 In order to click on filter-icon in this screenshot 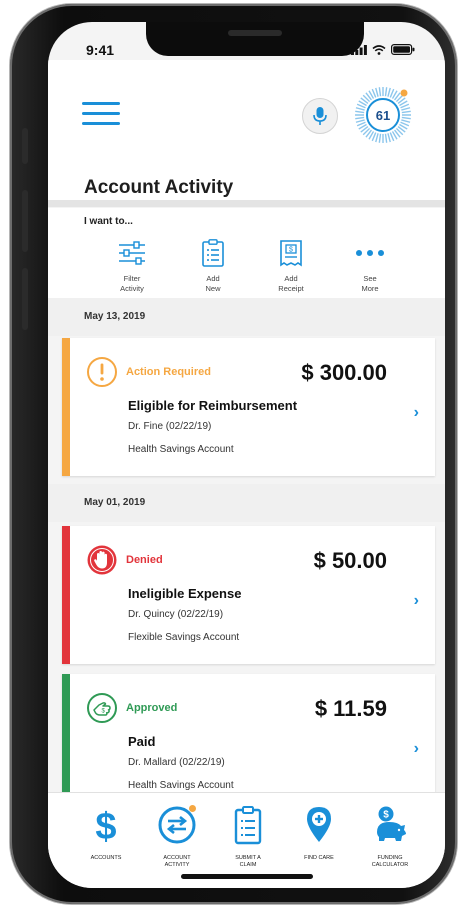, I will do `click(132, 253)`.